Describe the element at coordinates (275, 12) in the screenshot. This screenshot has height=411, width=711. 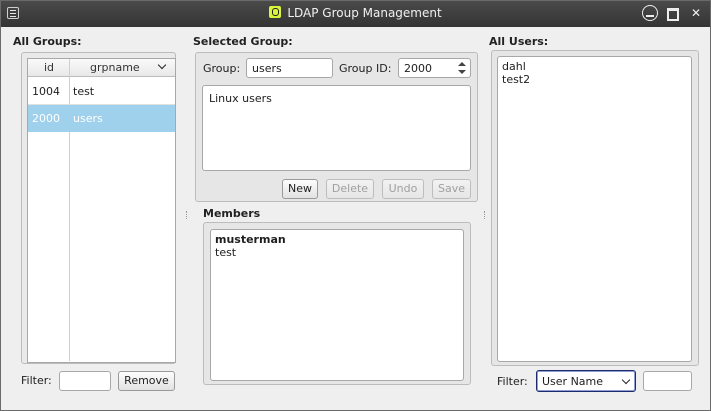
I see `app-logo-icon` at that location.